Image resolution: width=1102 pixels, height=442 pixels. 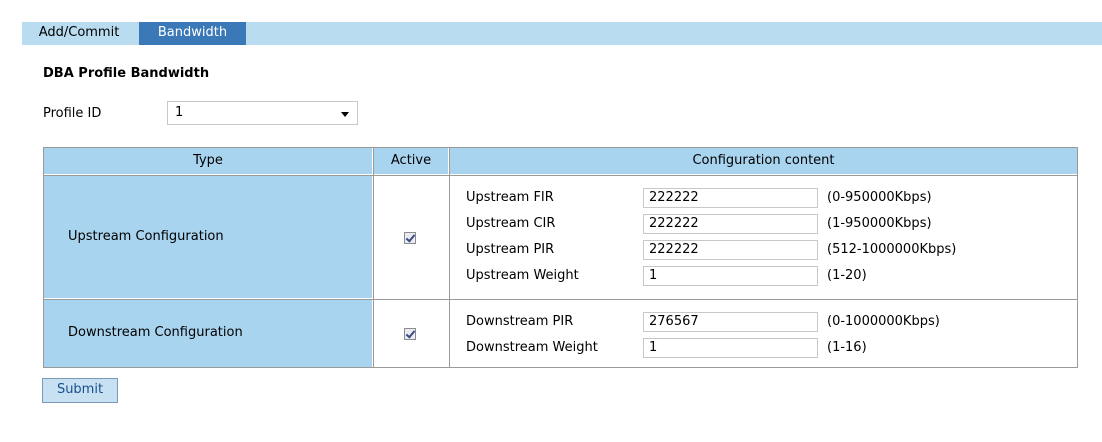 I want to click on section-title: DBA Profile Bandwidth, so click(x=126, y=73).